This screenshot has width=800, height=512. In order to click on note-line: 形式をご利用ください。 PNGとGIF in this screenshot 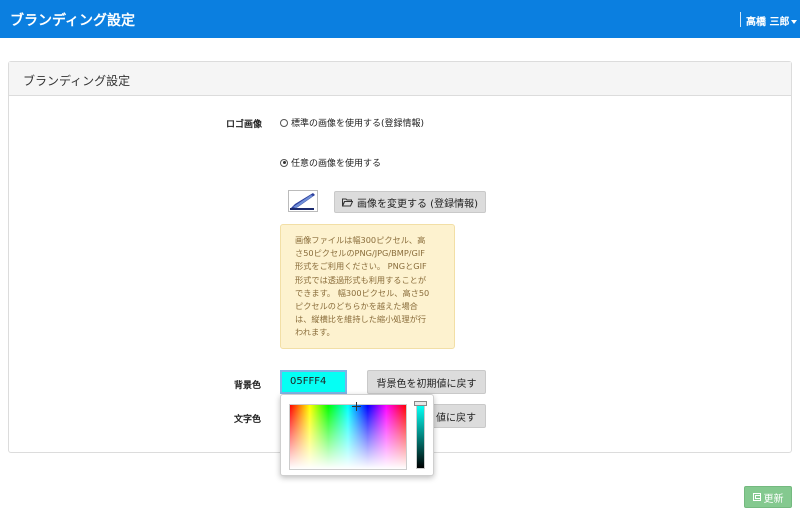, I will do `click(361, 266)`.